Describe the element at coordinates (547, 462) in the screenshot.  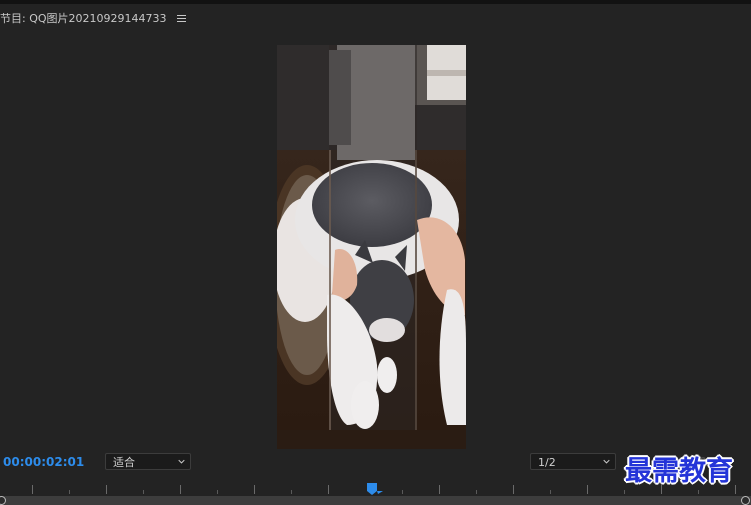
I see `playback-resolution-value: 1/2` at that location.